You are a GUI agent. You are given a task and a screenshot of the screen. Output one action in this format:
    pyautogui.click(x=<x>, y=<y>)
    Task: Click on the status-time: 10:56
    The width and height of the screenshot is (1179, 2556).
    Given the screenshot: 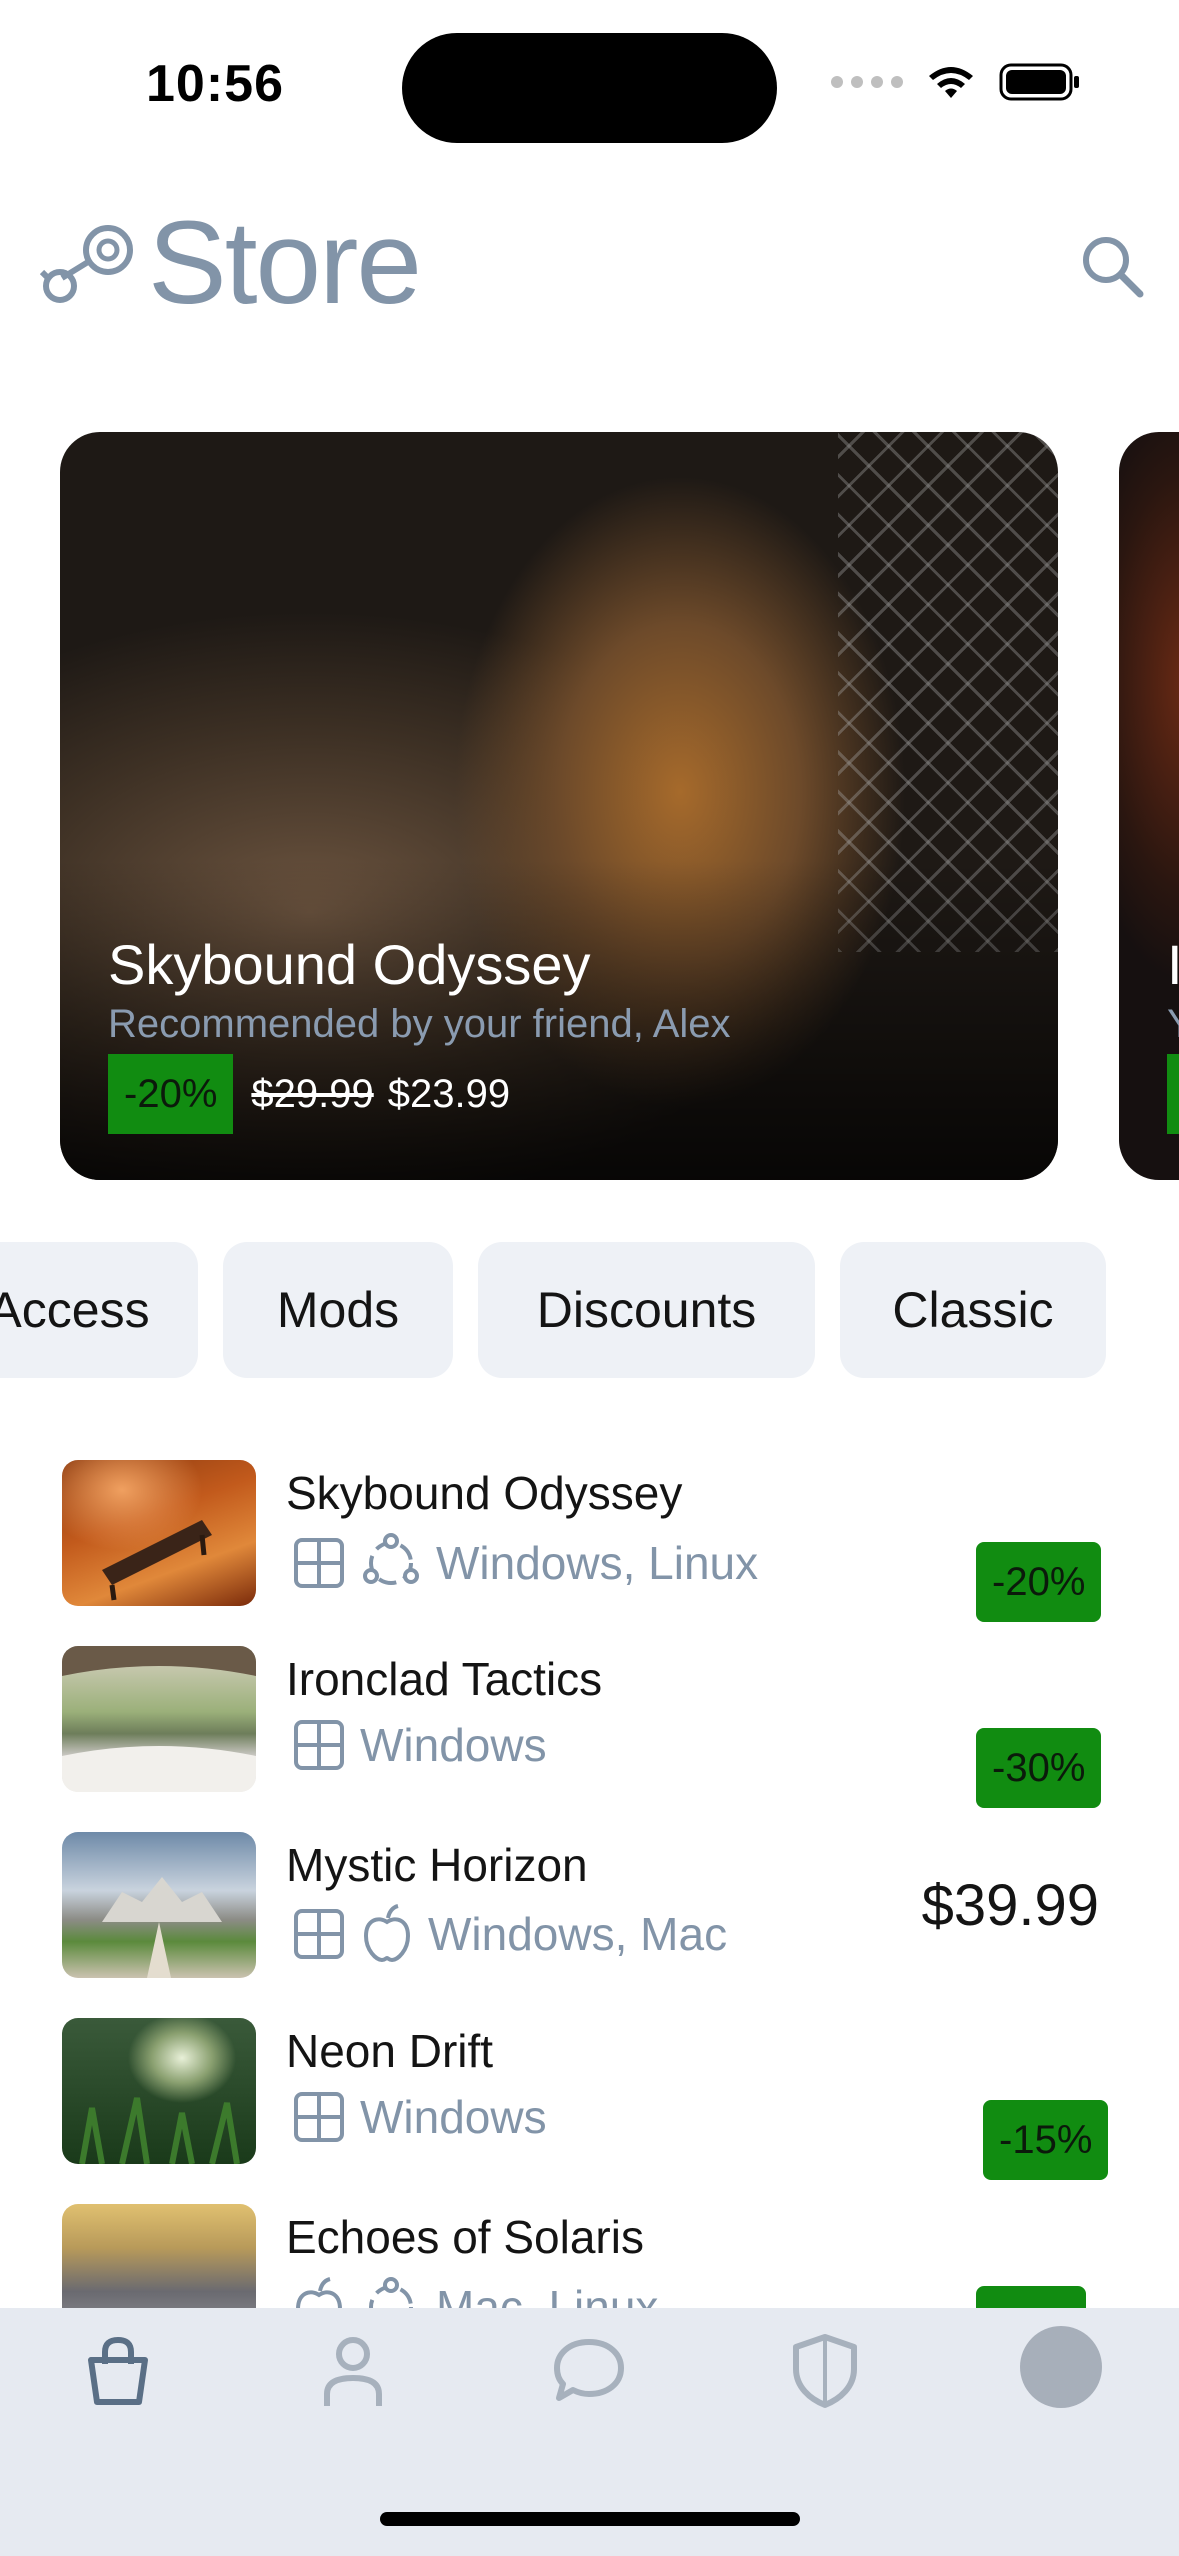 What is the action you would take?
    pyautogui.click(x=215, y=84)
    